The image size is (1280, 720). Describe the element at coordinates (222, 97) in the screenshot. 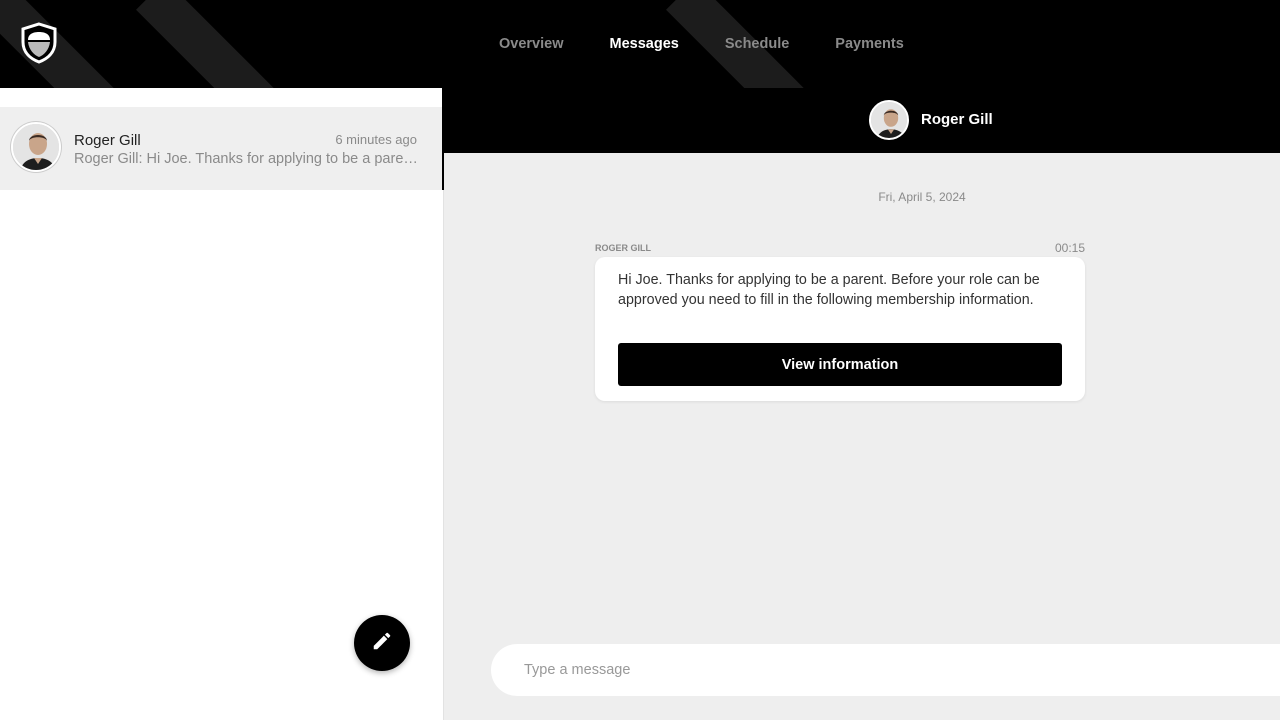

I see `conversation-list-top-strip` at that location.